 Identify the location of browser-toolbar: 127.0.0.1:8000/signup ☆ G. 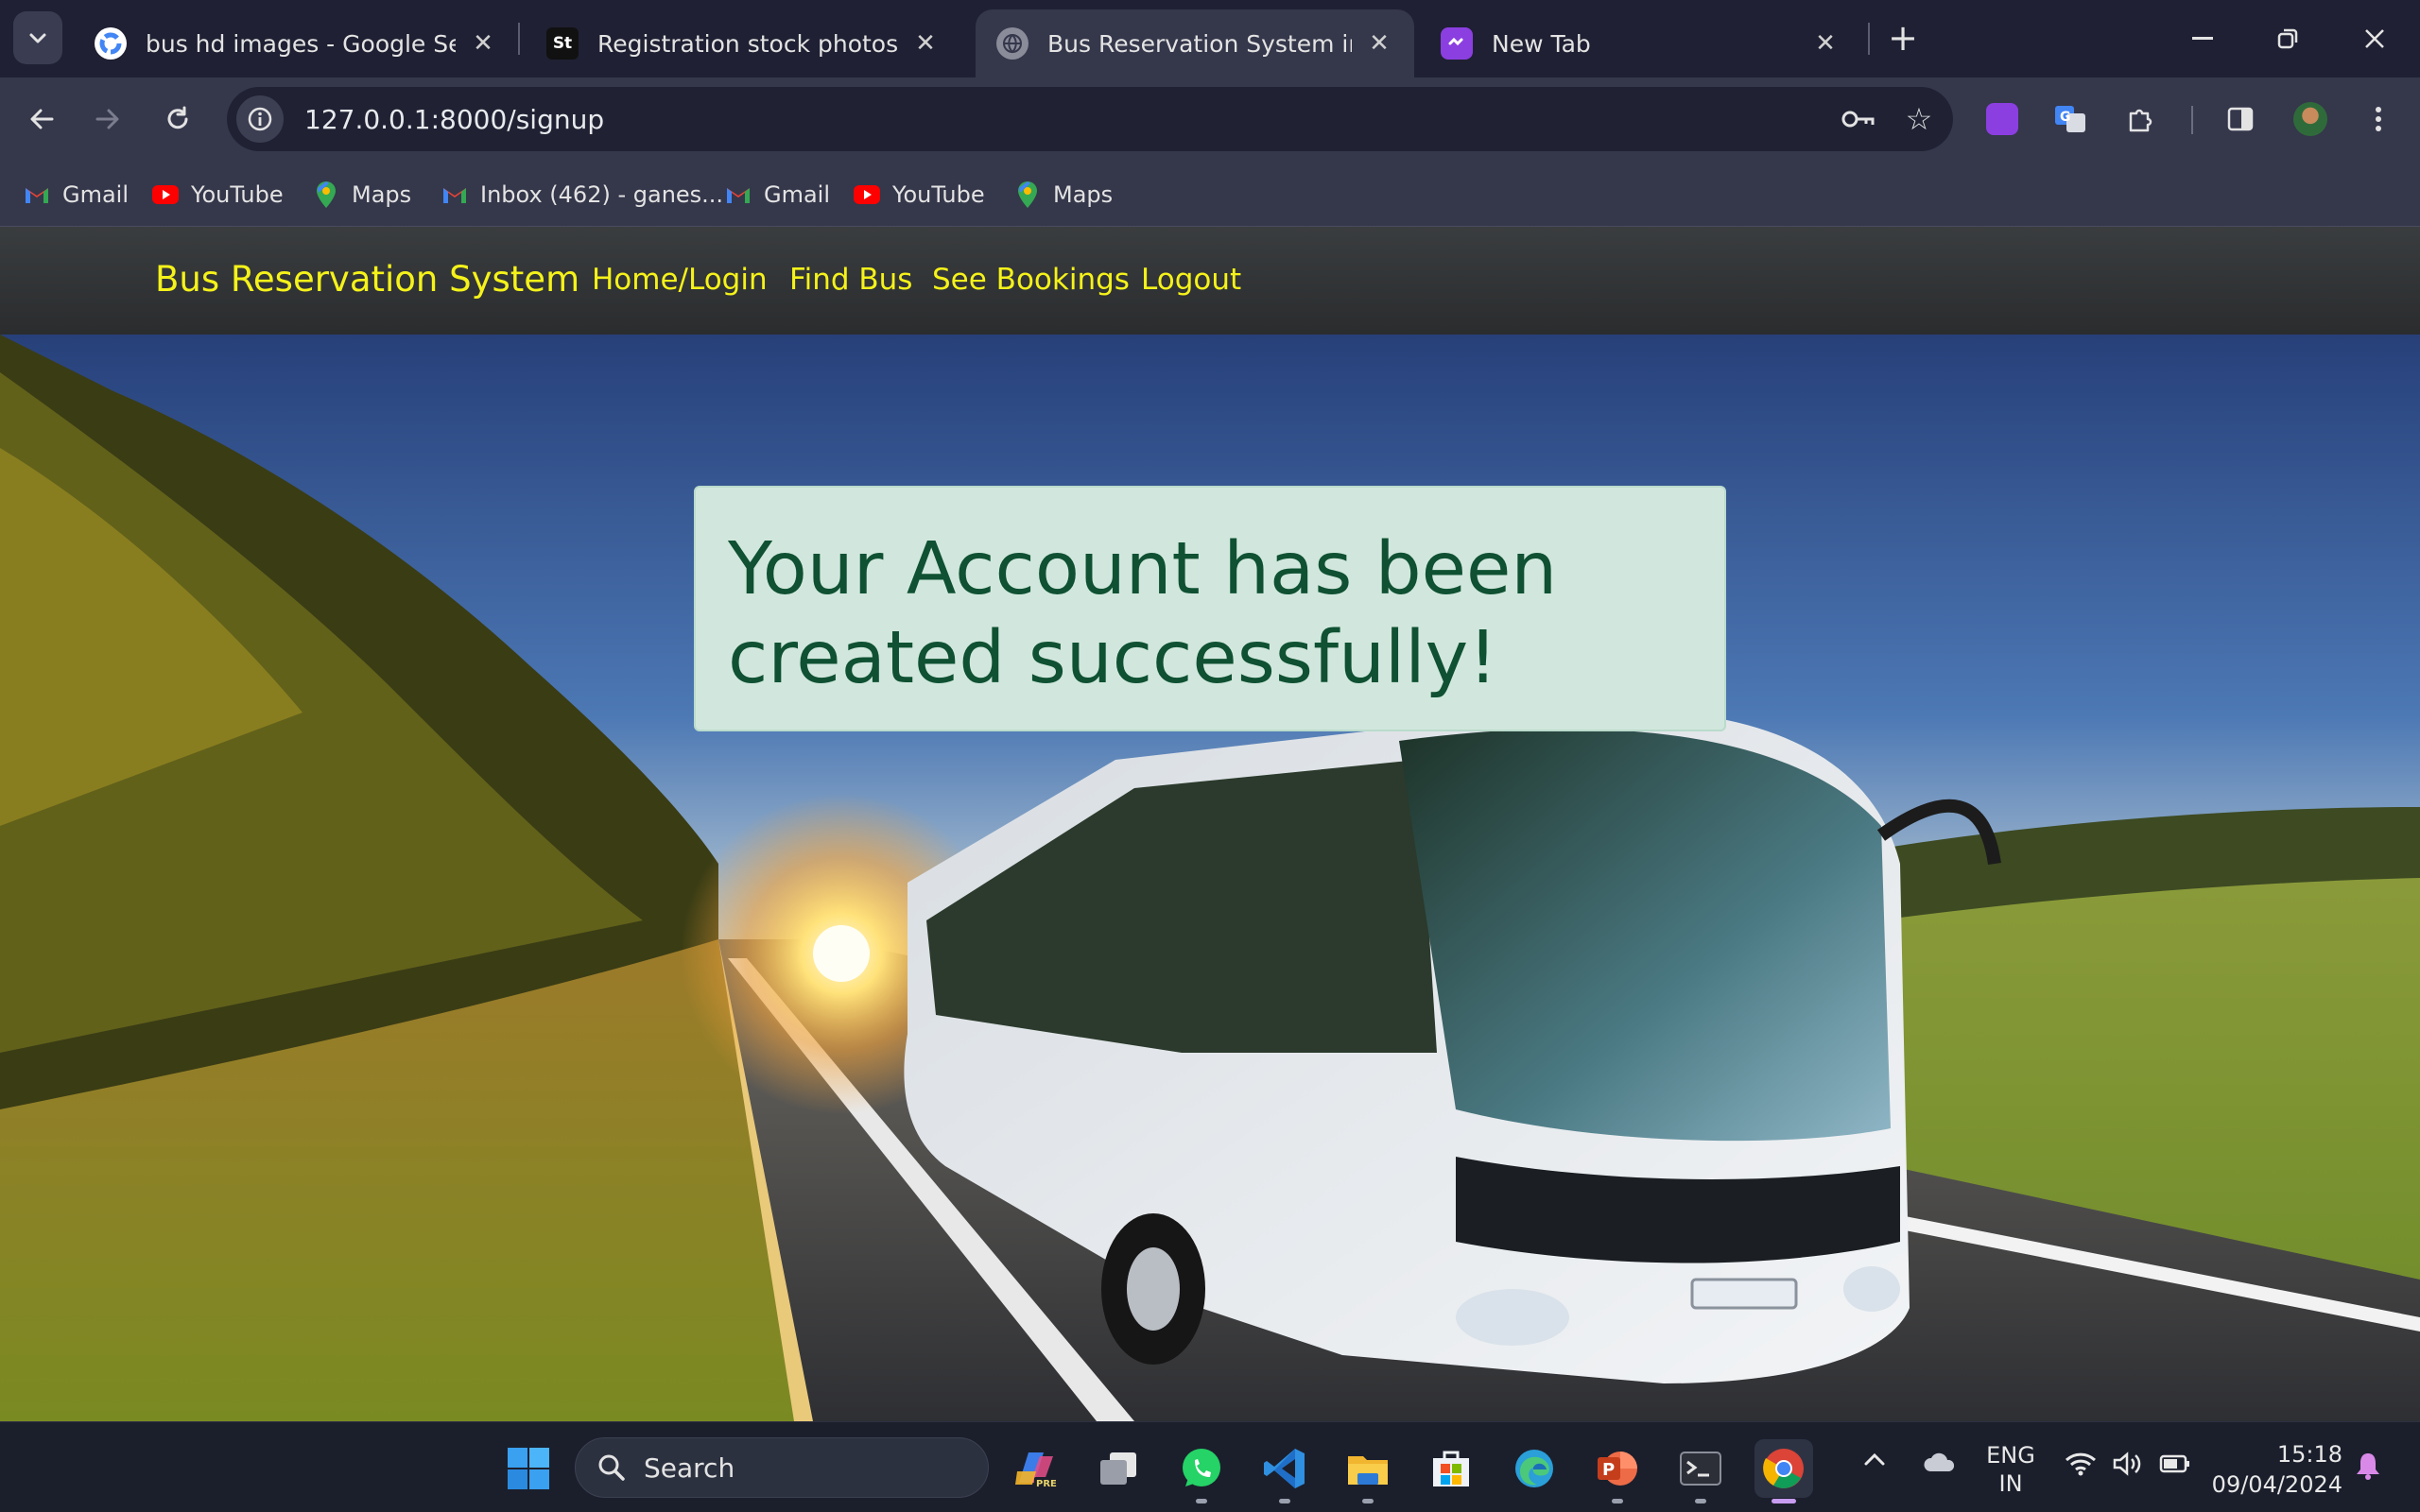
(1210, 119).